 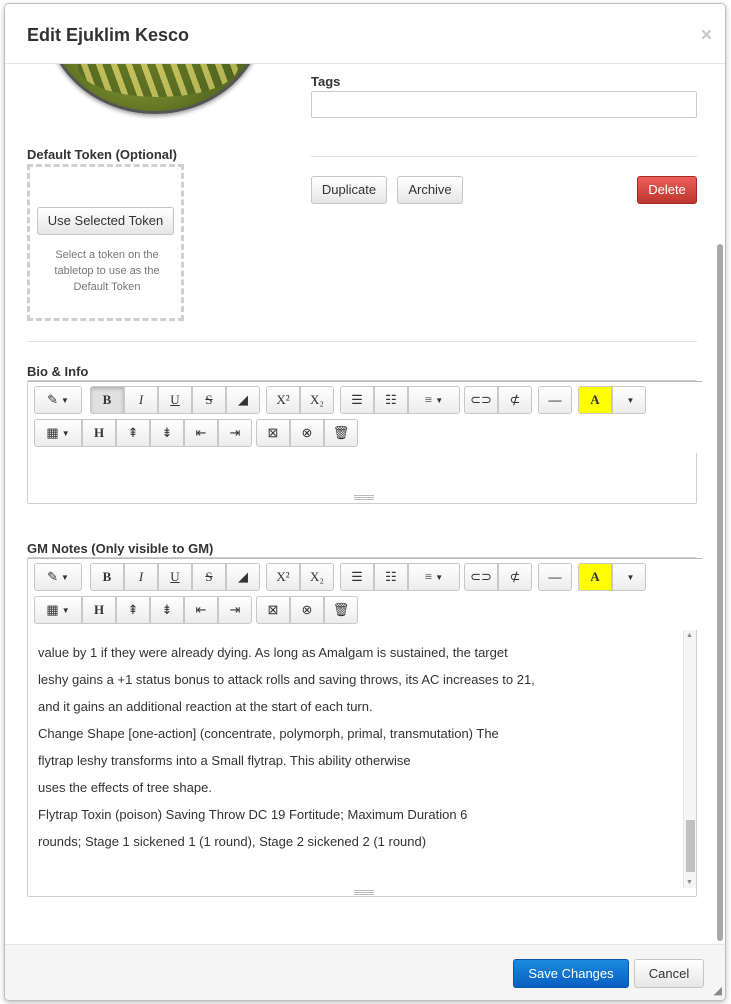 What do you see at coordinates (706, 36) in the screenshot?
I see `close-icon: ×` at bounding box center [706, 36].